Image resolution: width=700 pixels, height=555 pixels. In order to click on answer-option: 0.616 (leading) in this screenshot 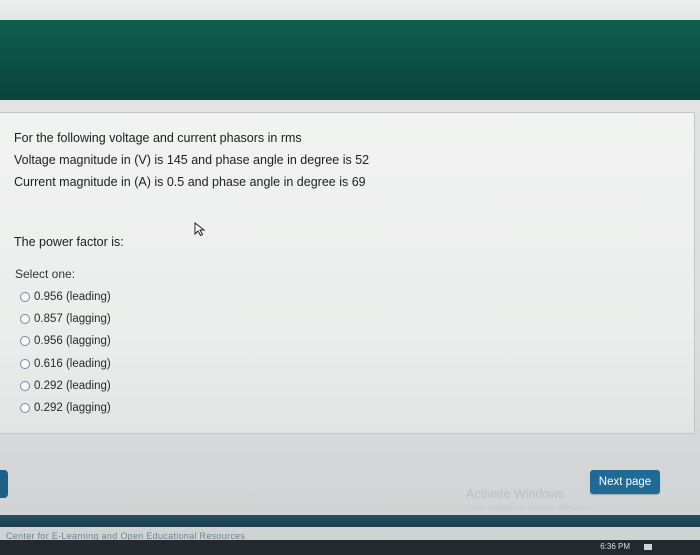, I will do `click(65, 364)`.